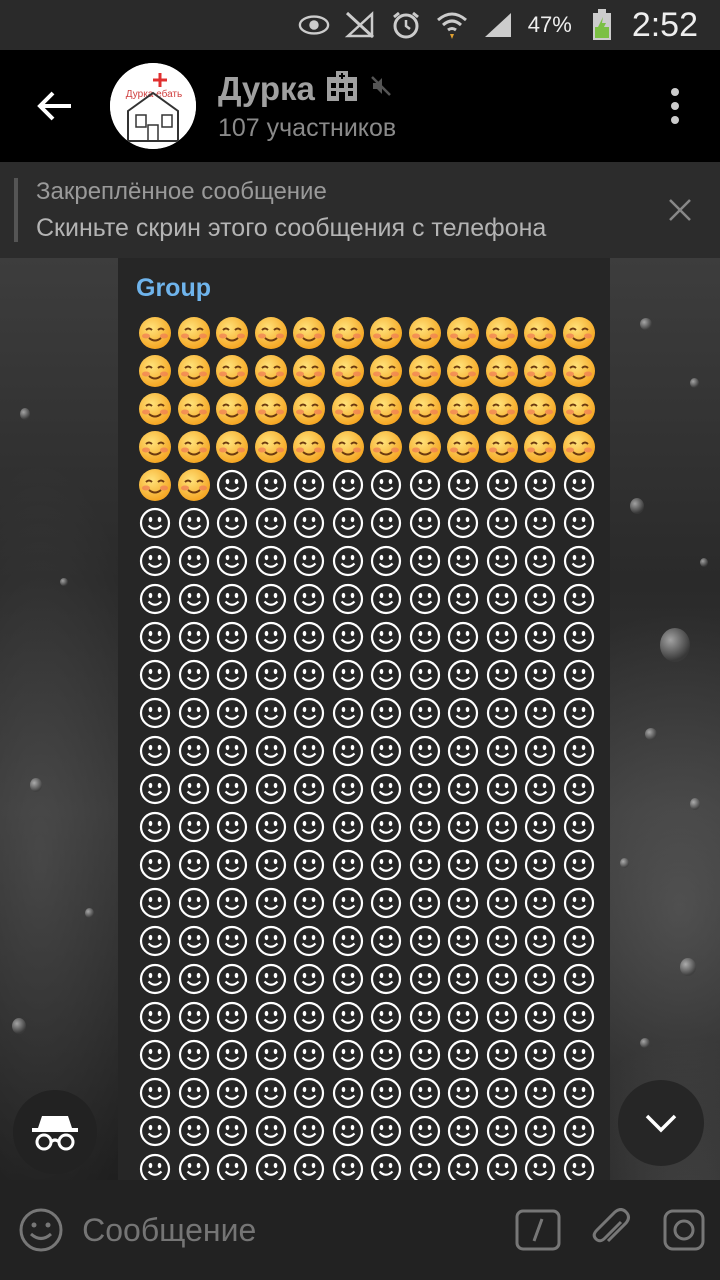  Describe the element at coordinates (314, 25) in the screenshot. I see `eye-icon` at that location.